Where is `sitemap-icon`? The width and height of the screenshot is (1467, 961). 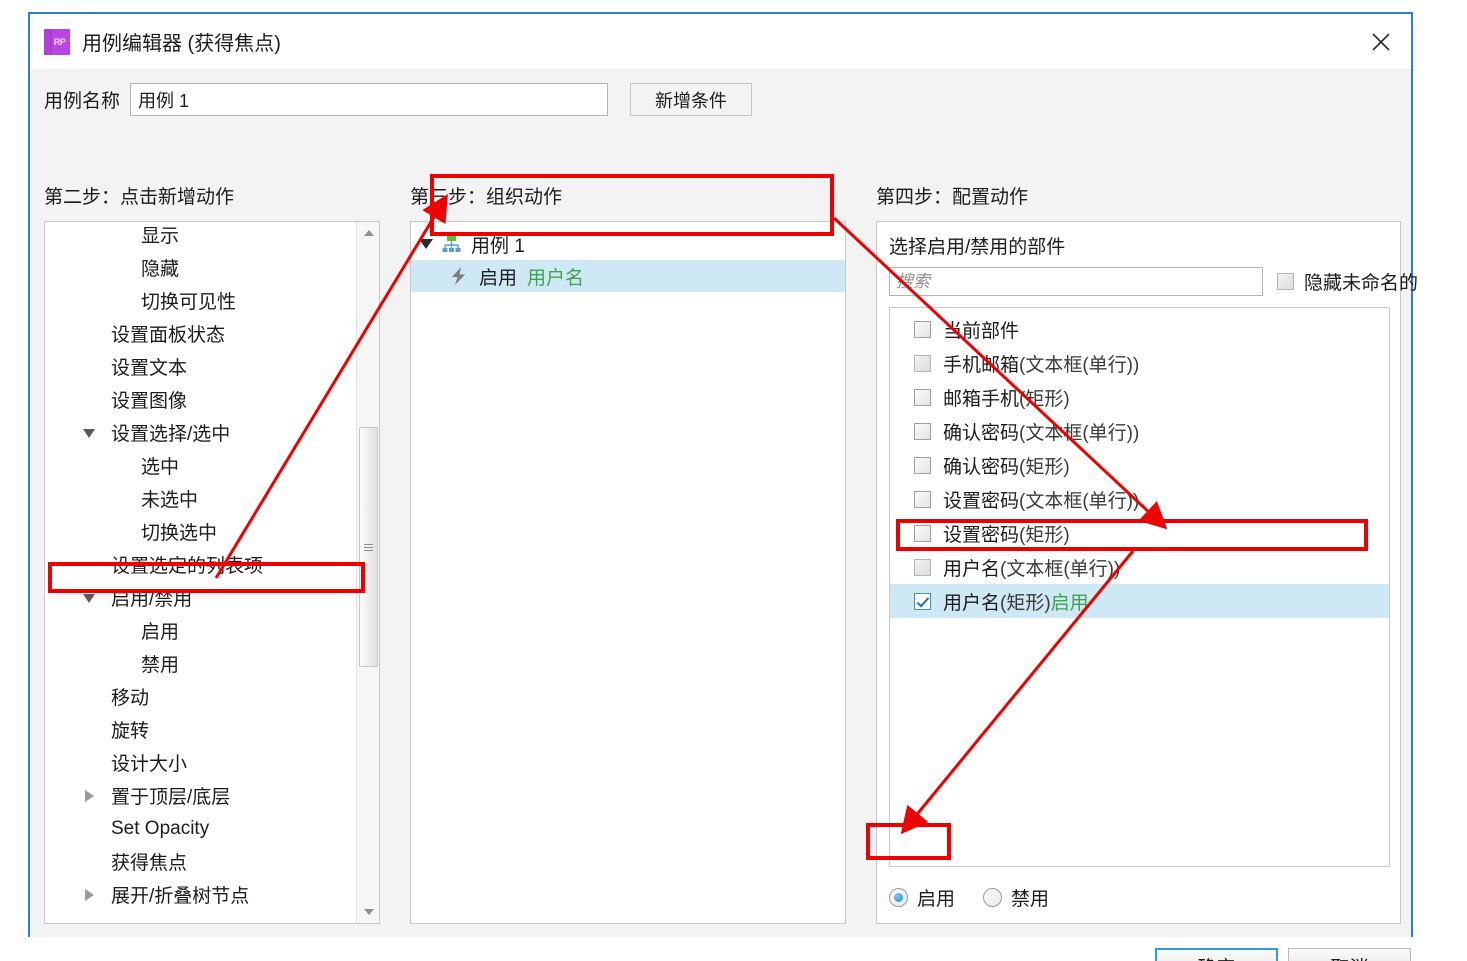 sitemap-icon is located at coordinates (451, 244).